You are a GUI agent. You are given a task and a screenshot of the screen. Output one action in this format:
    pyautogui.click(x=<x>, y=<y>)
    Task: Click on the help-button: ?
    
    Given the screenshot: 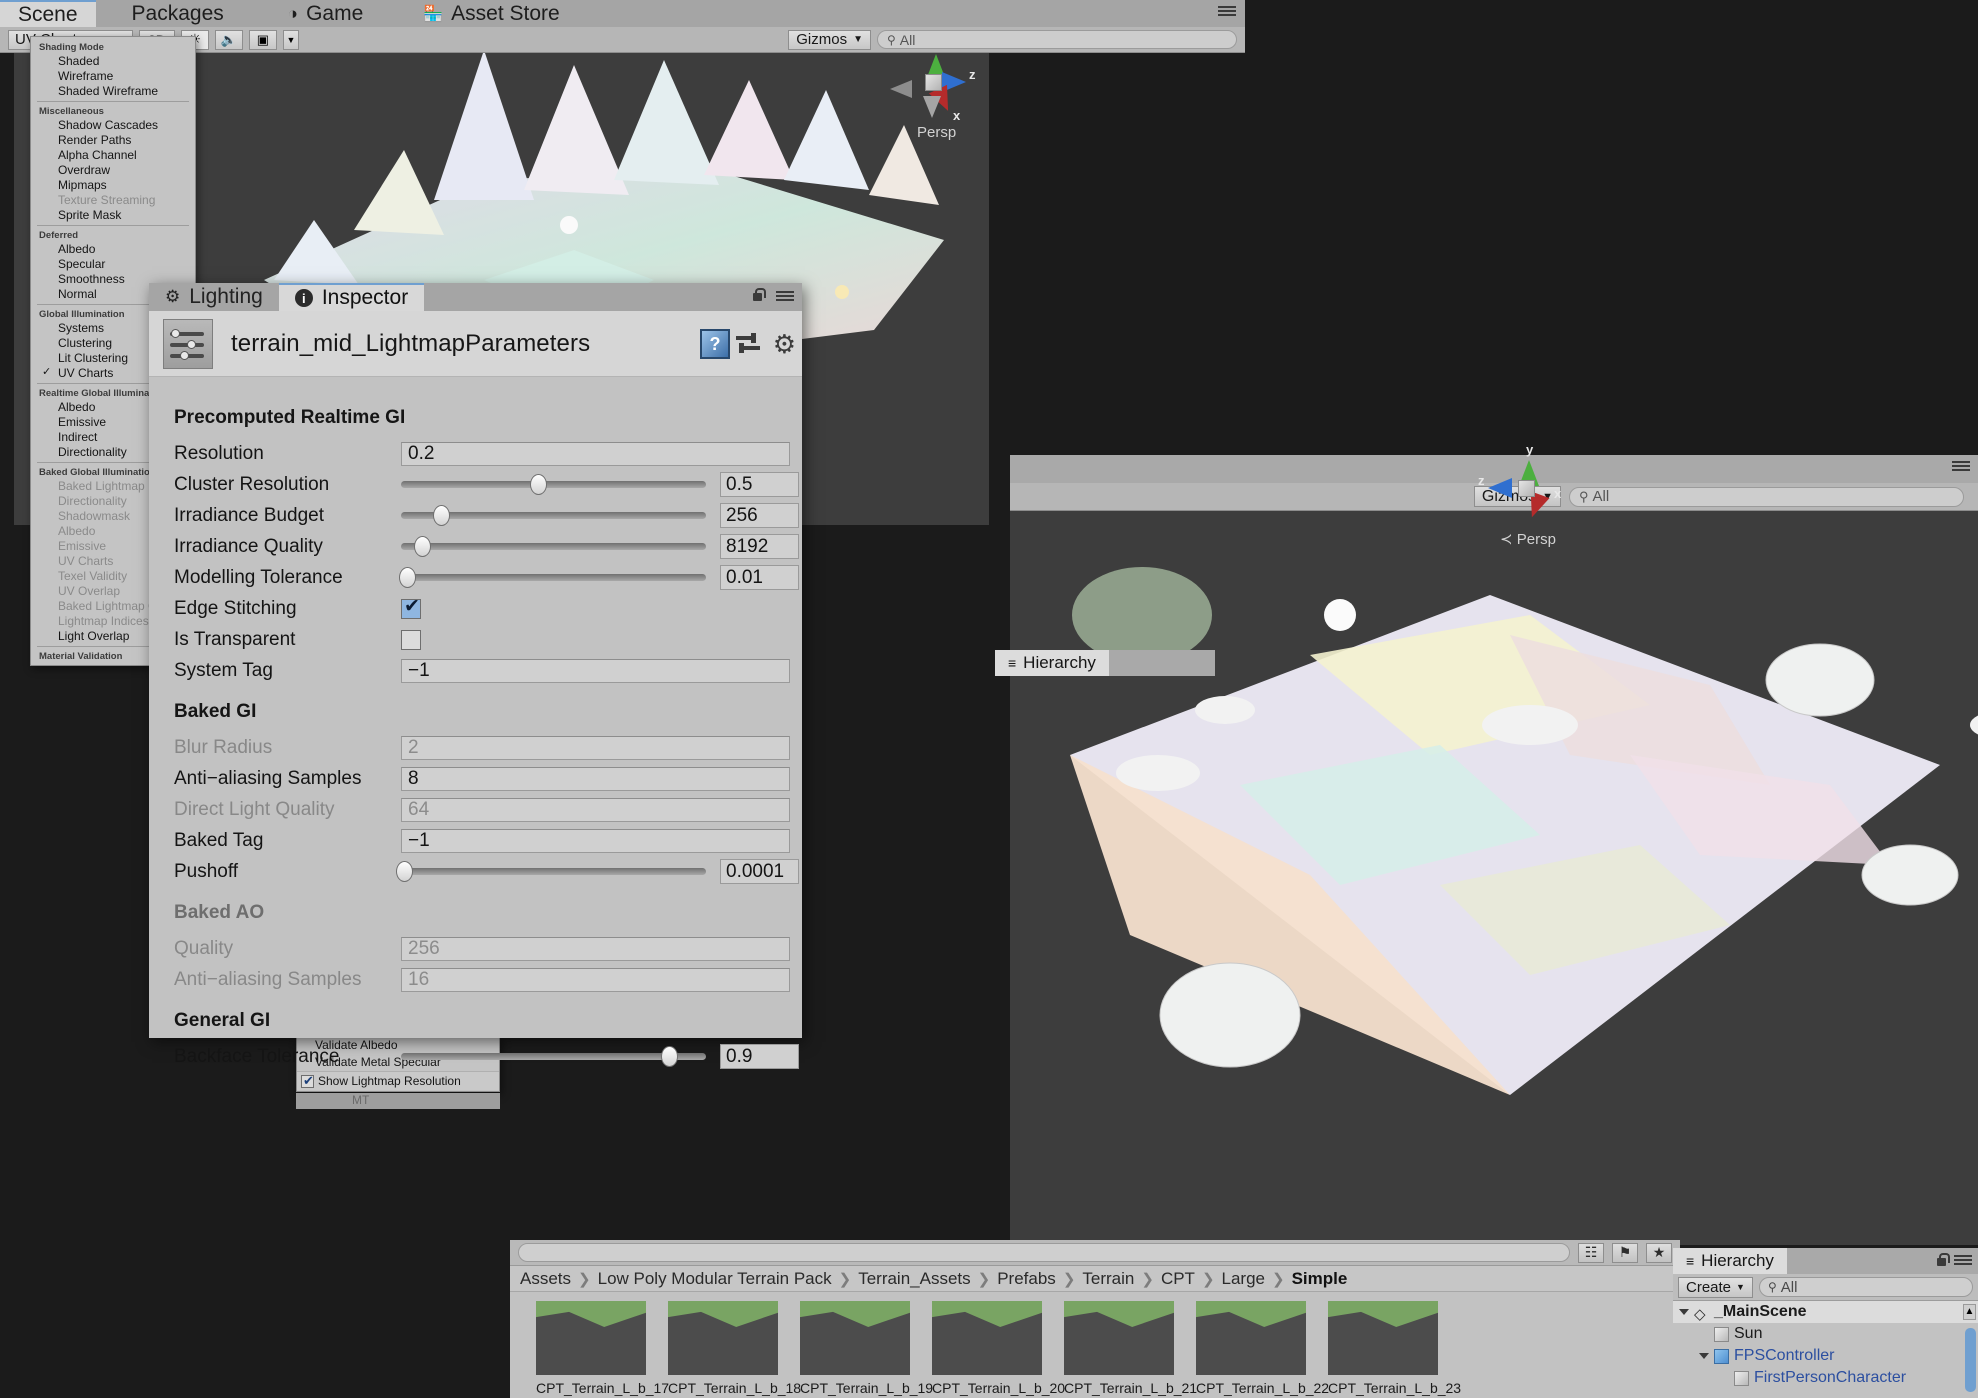 What is the action you would take?
    pyautogui.click(x=715, y=344)
    